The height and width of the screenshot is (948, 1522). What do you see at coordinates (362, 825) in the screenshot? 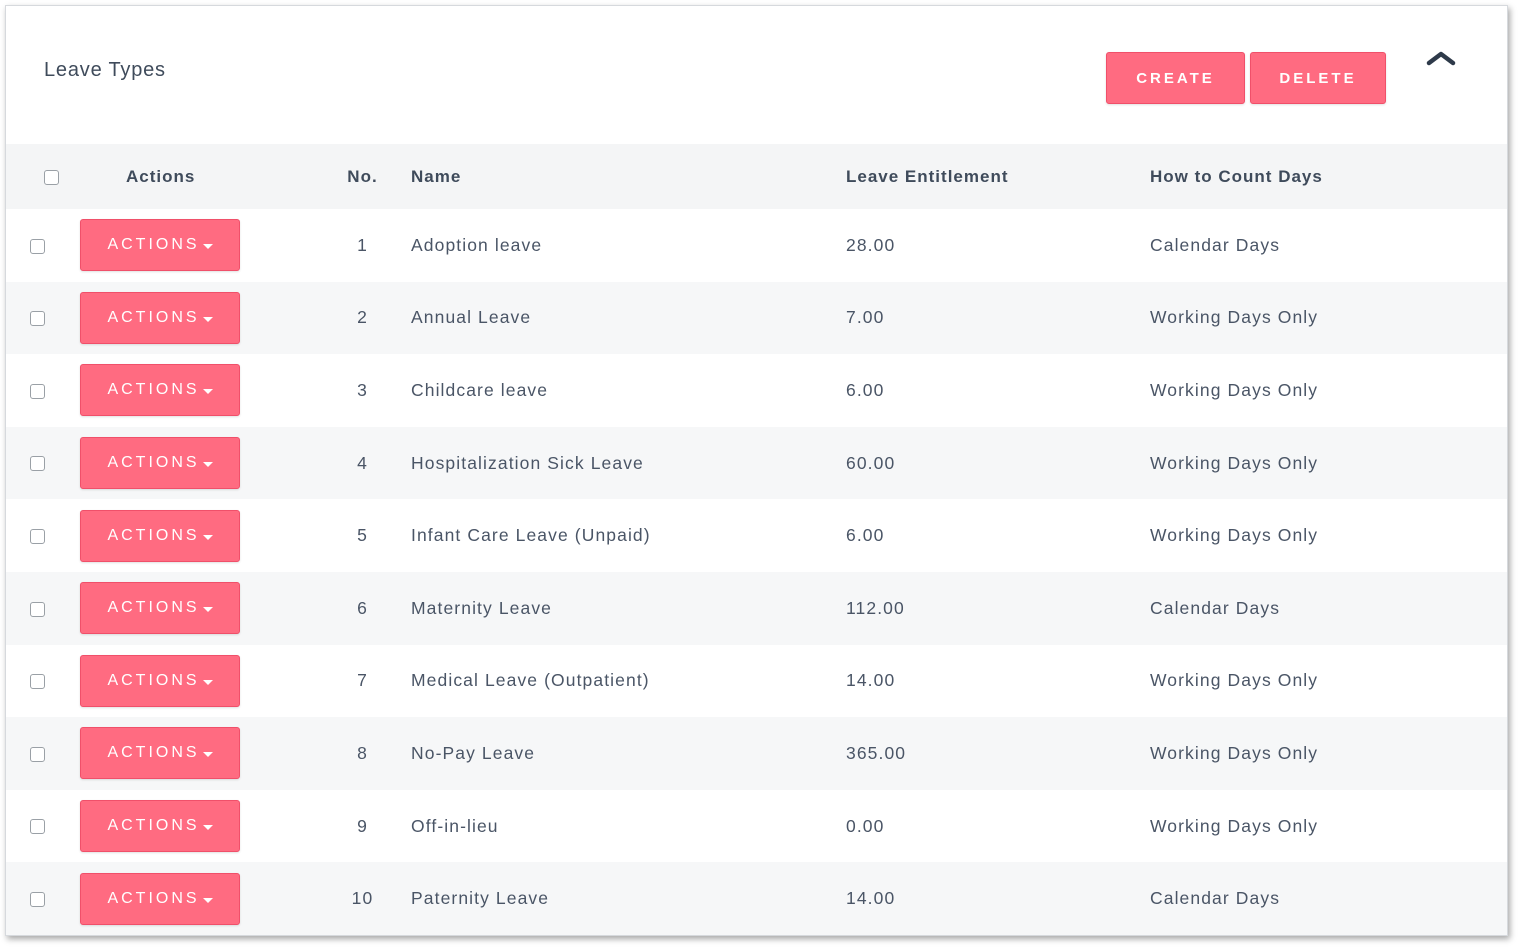
I see `row-number: 9` at bounding box center [362, 825].